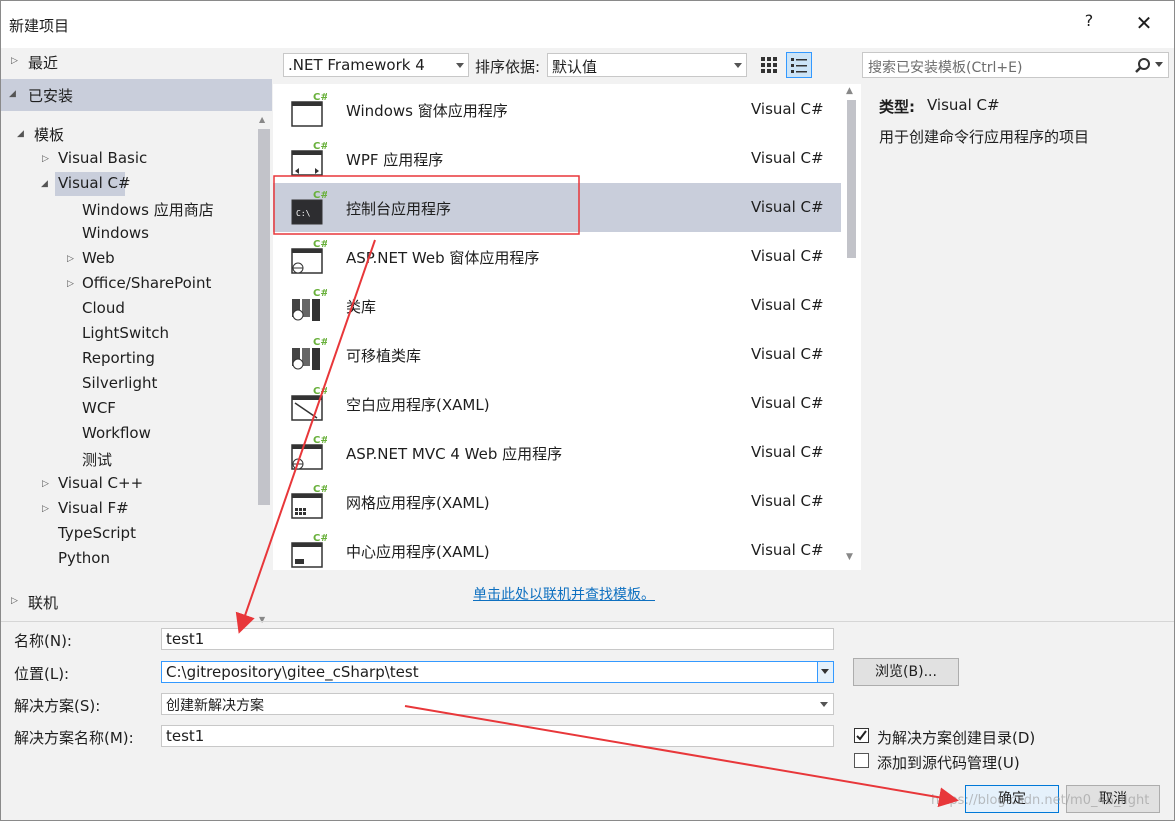  What do you see at coordinates (43, 603) in the screenshot?
I see `tree-label-online: 联机` at bounding box center [43, 603].